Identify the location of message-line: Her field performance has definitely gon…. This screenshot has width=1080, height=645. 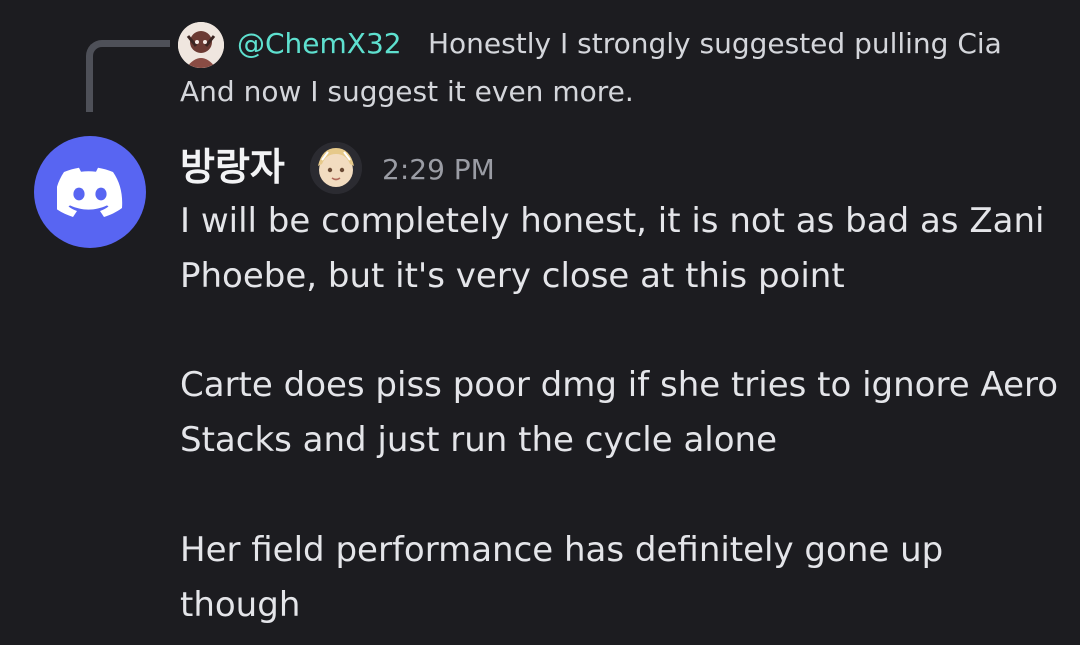
(562, 550).